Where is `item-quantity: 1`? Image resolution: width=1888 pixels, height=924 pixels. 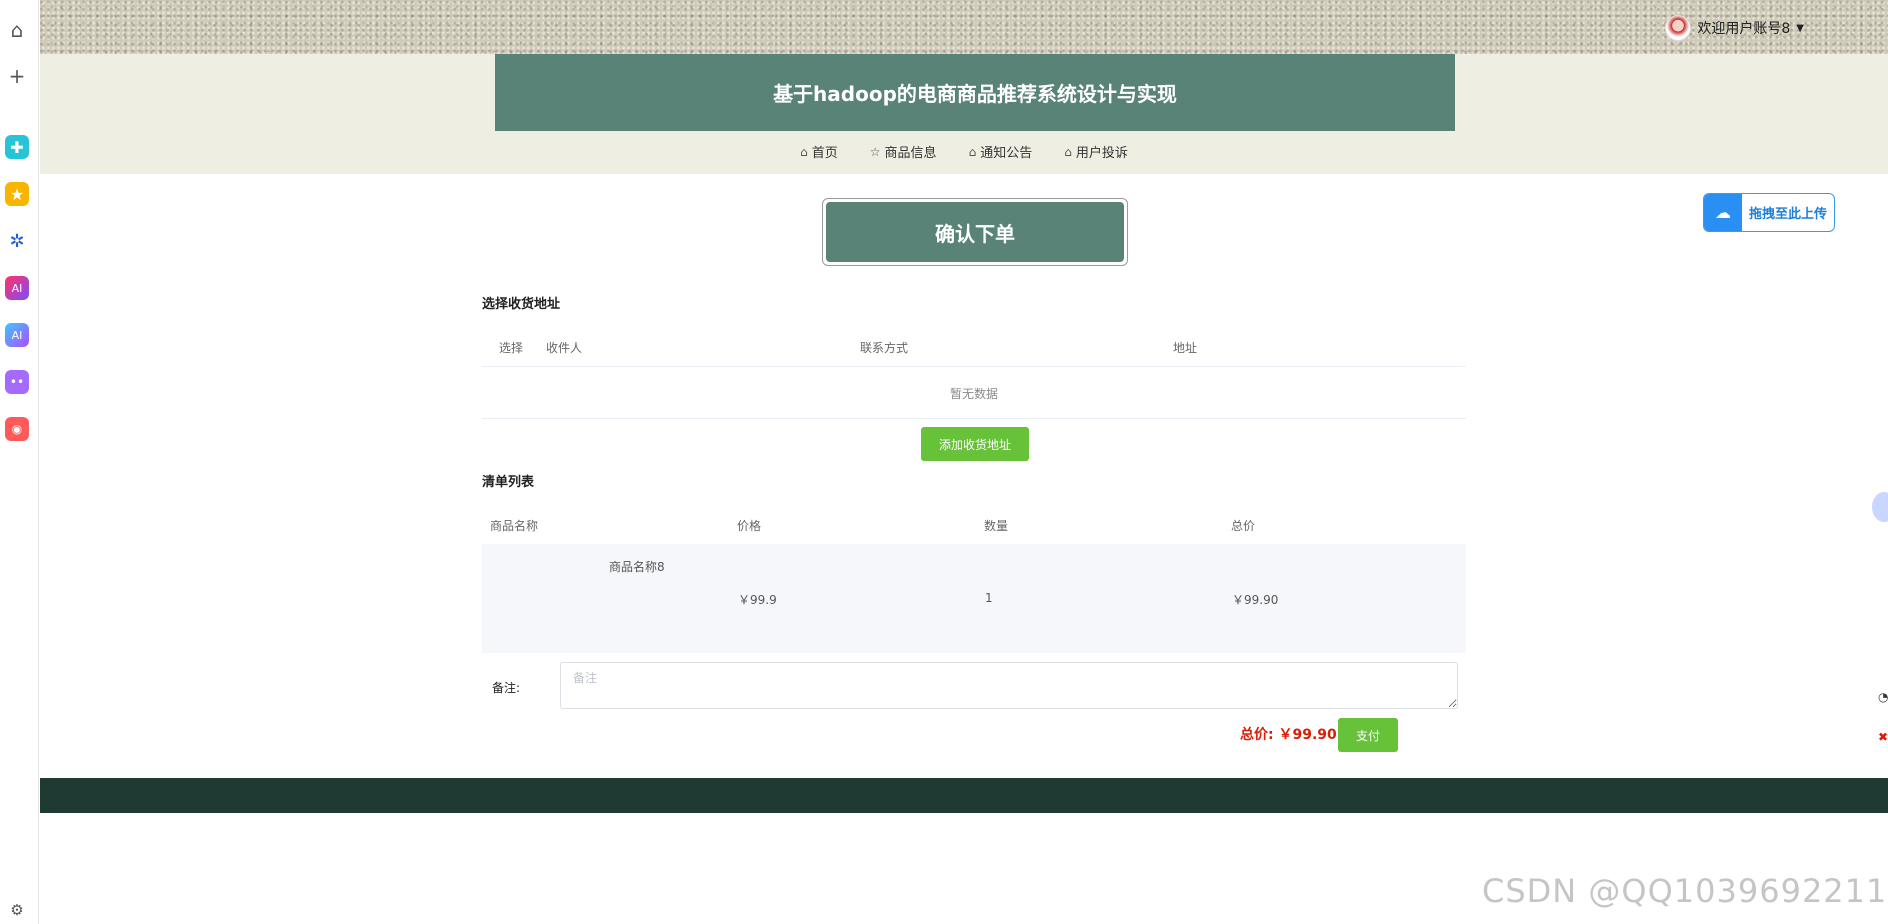 item-quantity: 1 is located at coordinates (989, 598).